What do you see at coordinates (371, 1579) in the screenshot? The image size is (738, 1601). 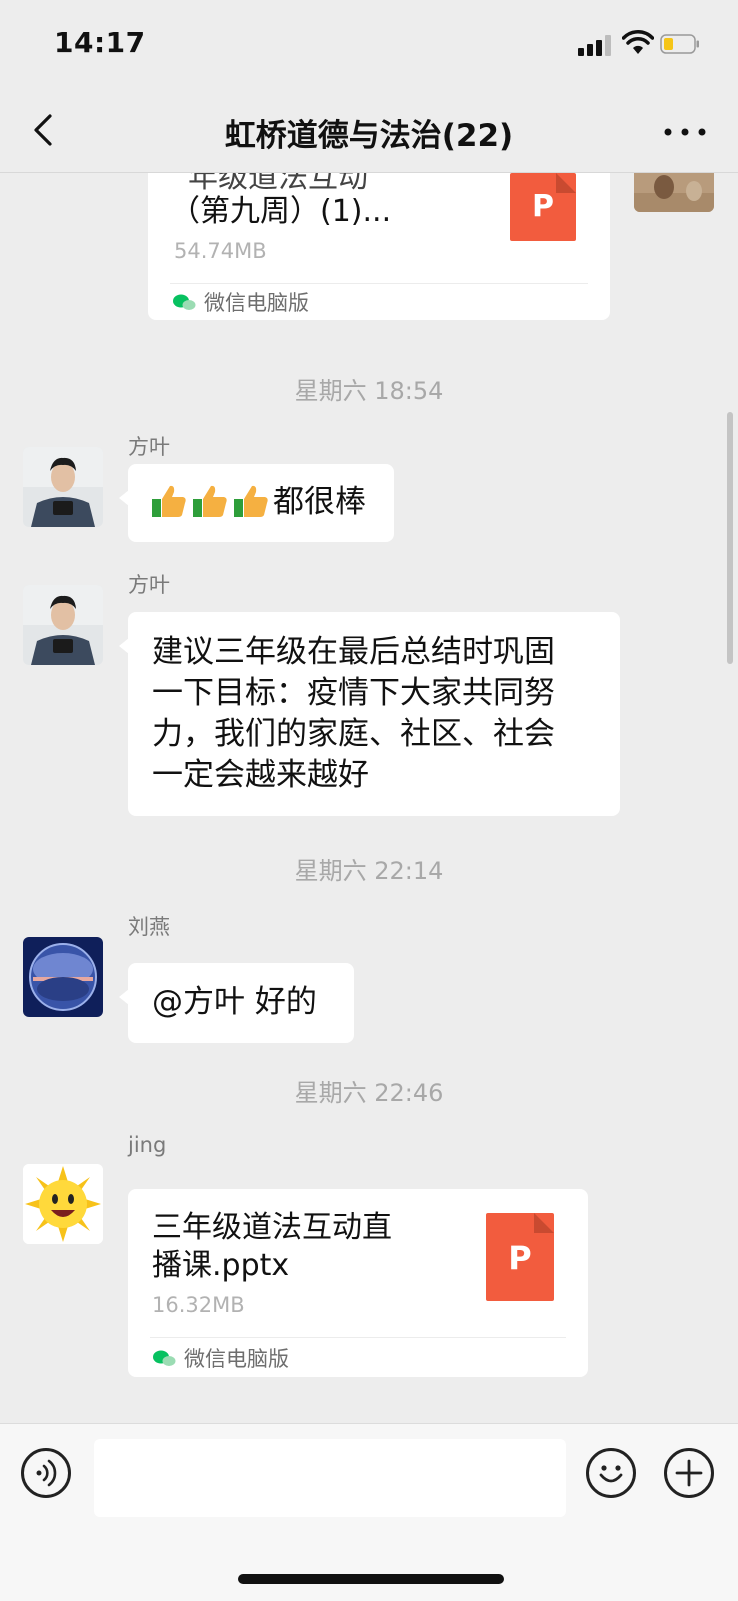 I see `home-indicator` at bounding box center [371, 1579].